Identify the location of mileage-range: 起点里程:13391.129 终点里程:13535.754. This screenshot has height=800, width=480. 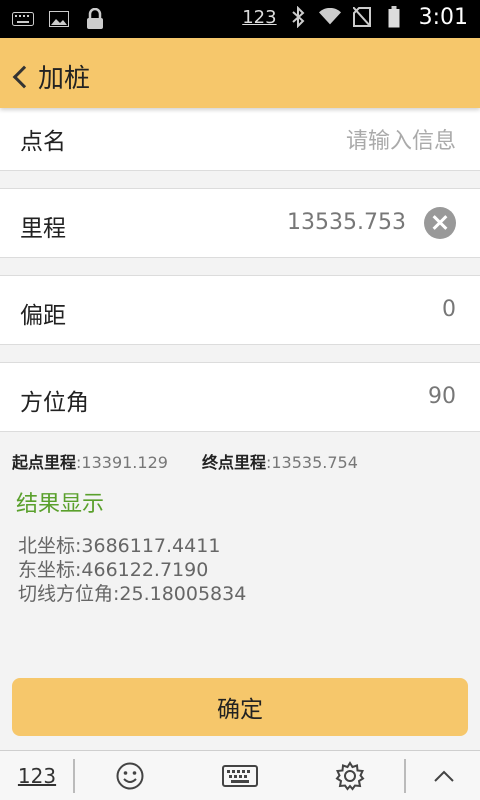
(185, 461).